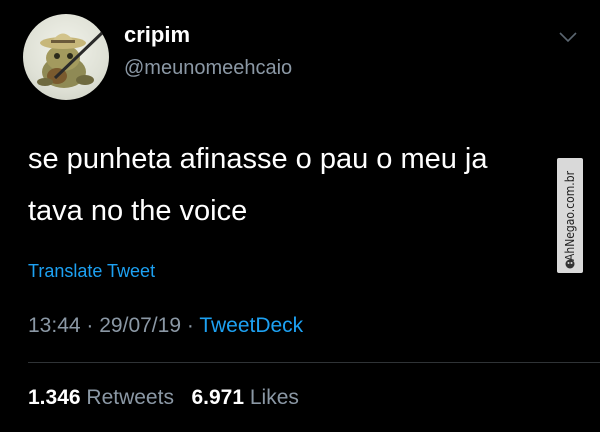 The image size is (600, 432). What do you see at coordinates (54, 325) in the screenshot?
I see `tweet-time: 13:44` at bounding box center [54, 325].